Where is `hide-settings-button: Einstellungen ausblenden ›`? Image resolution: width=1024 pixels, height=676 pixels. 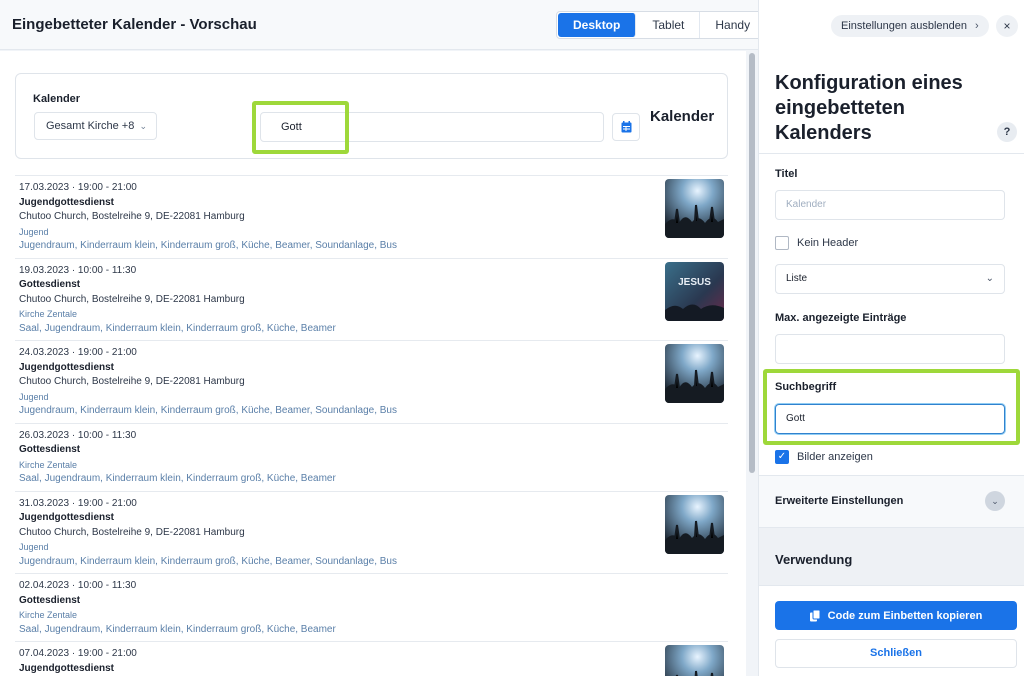 hide-settings-button: Einstellungen ausblenden › is located at coordinates (910, 26).